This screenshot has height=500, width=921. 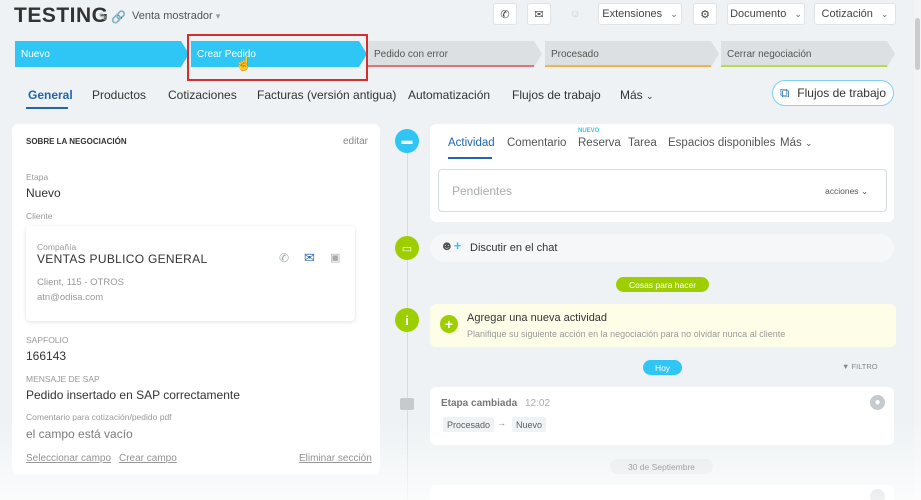 I want to click on stage-cerrar-negociacion: Cerrar negociación, so click(x=808, y=54).